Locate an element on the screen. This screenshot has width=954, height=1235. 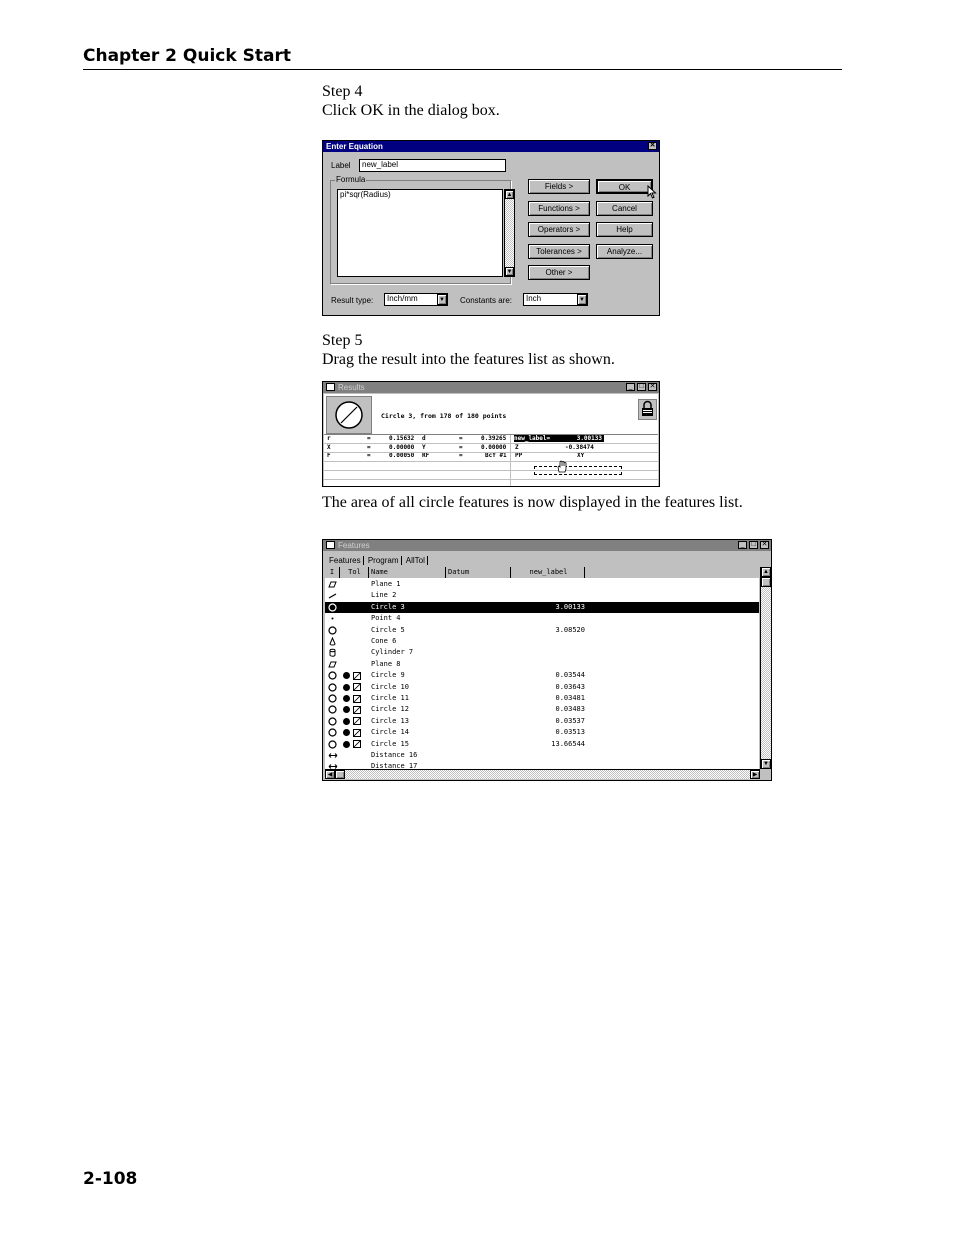
scroll-right-icon: ▶ is located at coordinates (755, 774).